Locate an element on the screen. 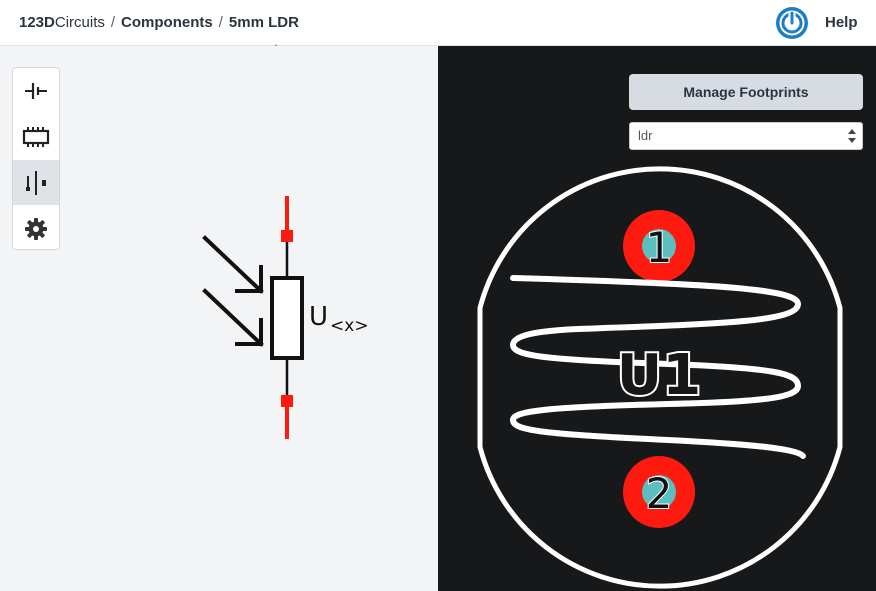 This screenshot has width=876, height=591. select-arrows-icon is located at coordinates (852, 136).